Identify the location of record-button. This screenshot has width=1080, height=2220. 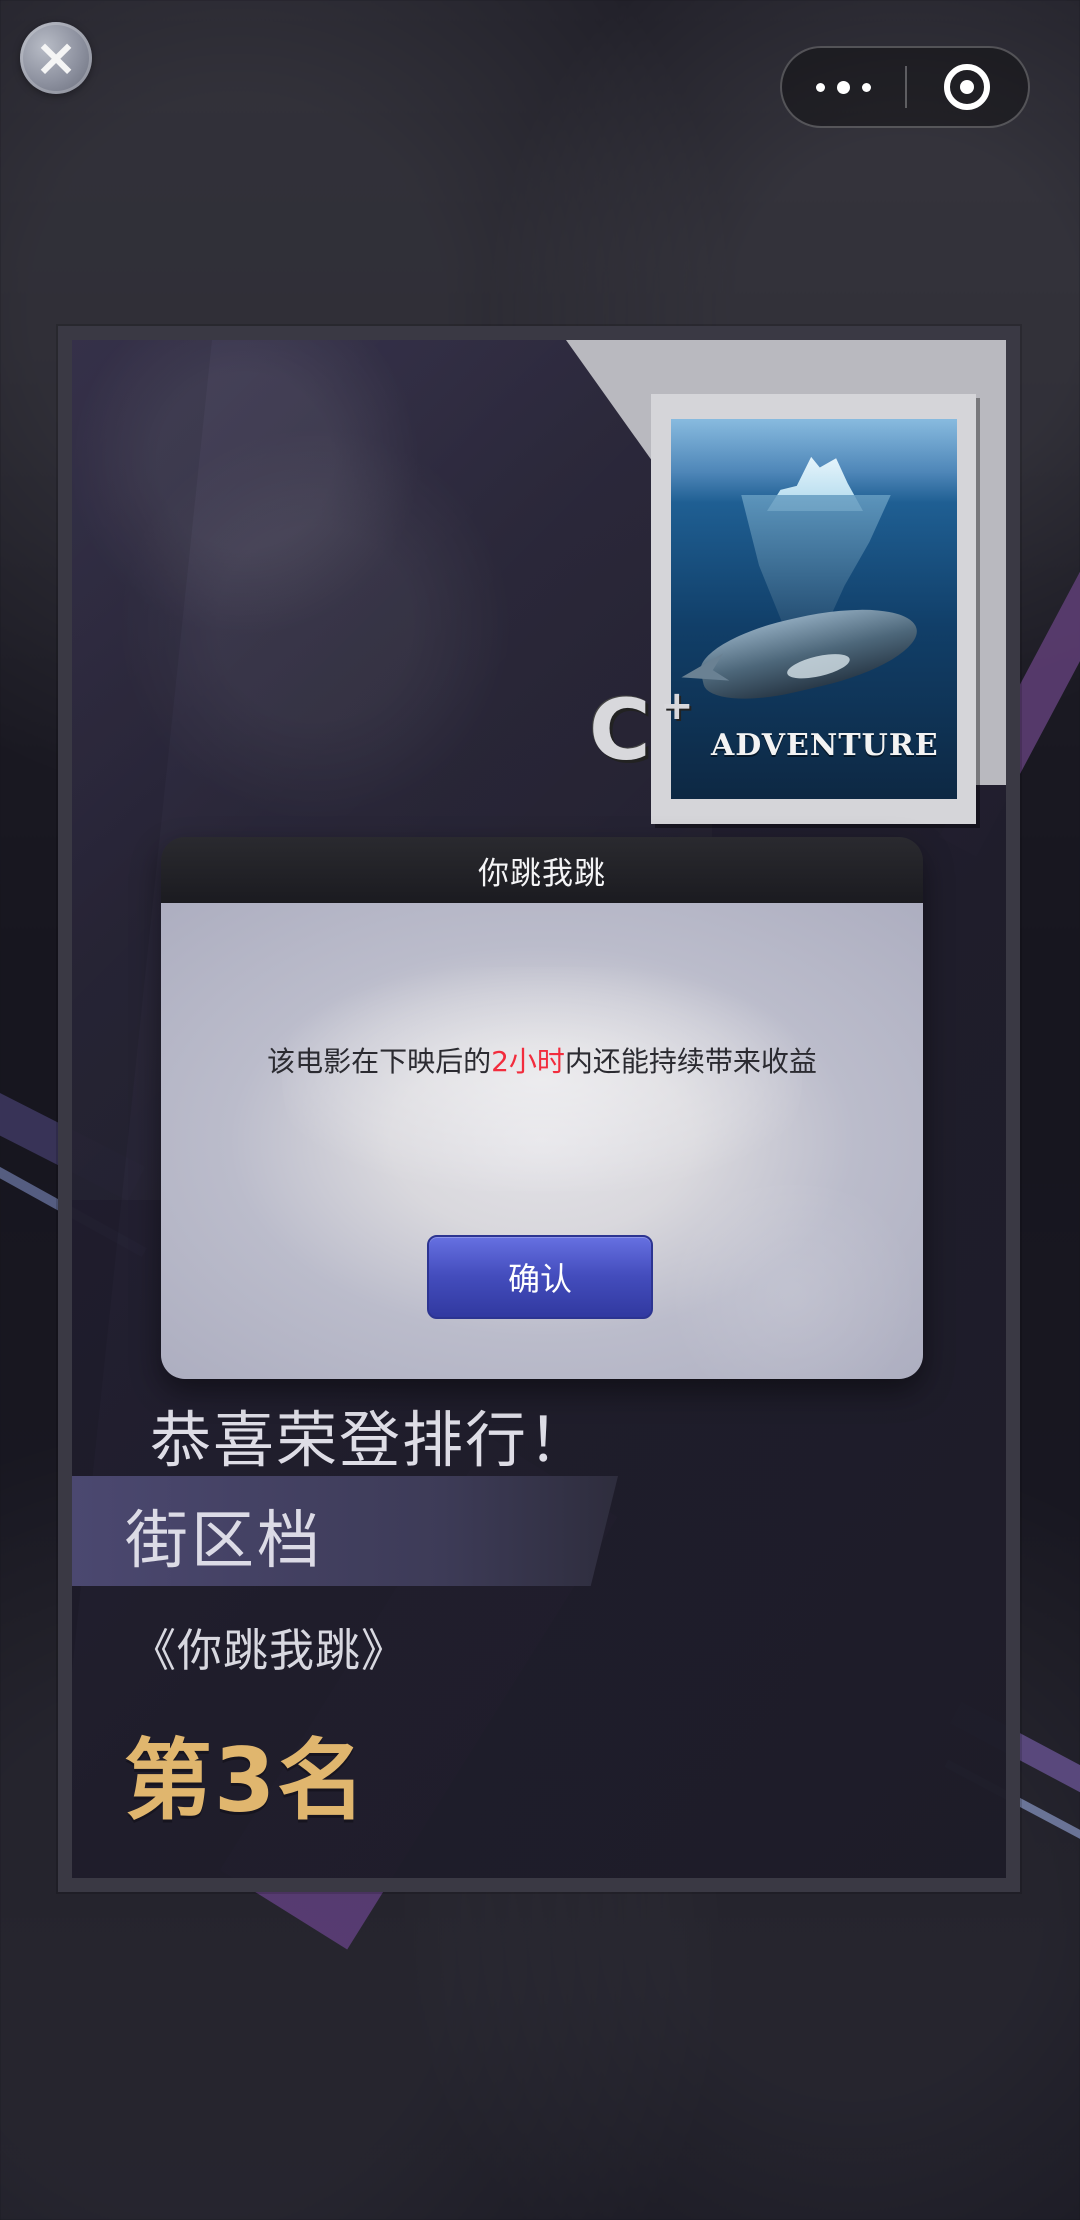
(967, 87).